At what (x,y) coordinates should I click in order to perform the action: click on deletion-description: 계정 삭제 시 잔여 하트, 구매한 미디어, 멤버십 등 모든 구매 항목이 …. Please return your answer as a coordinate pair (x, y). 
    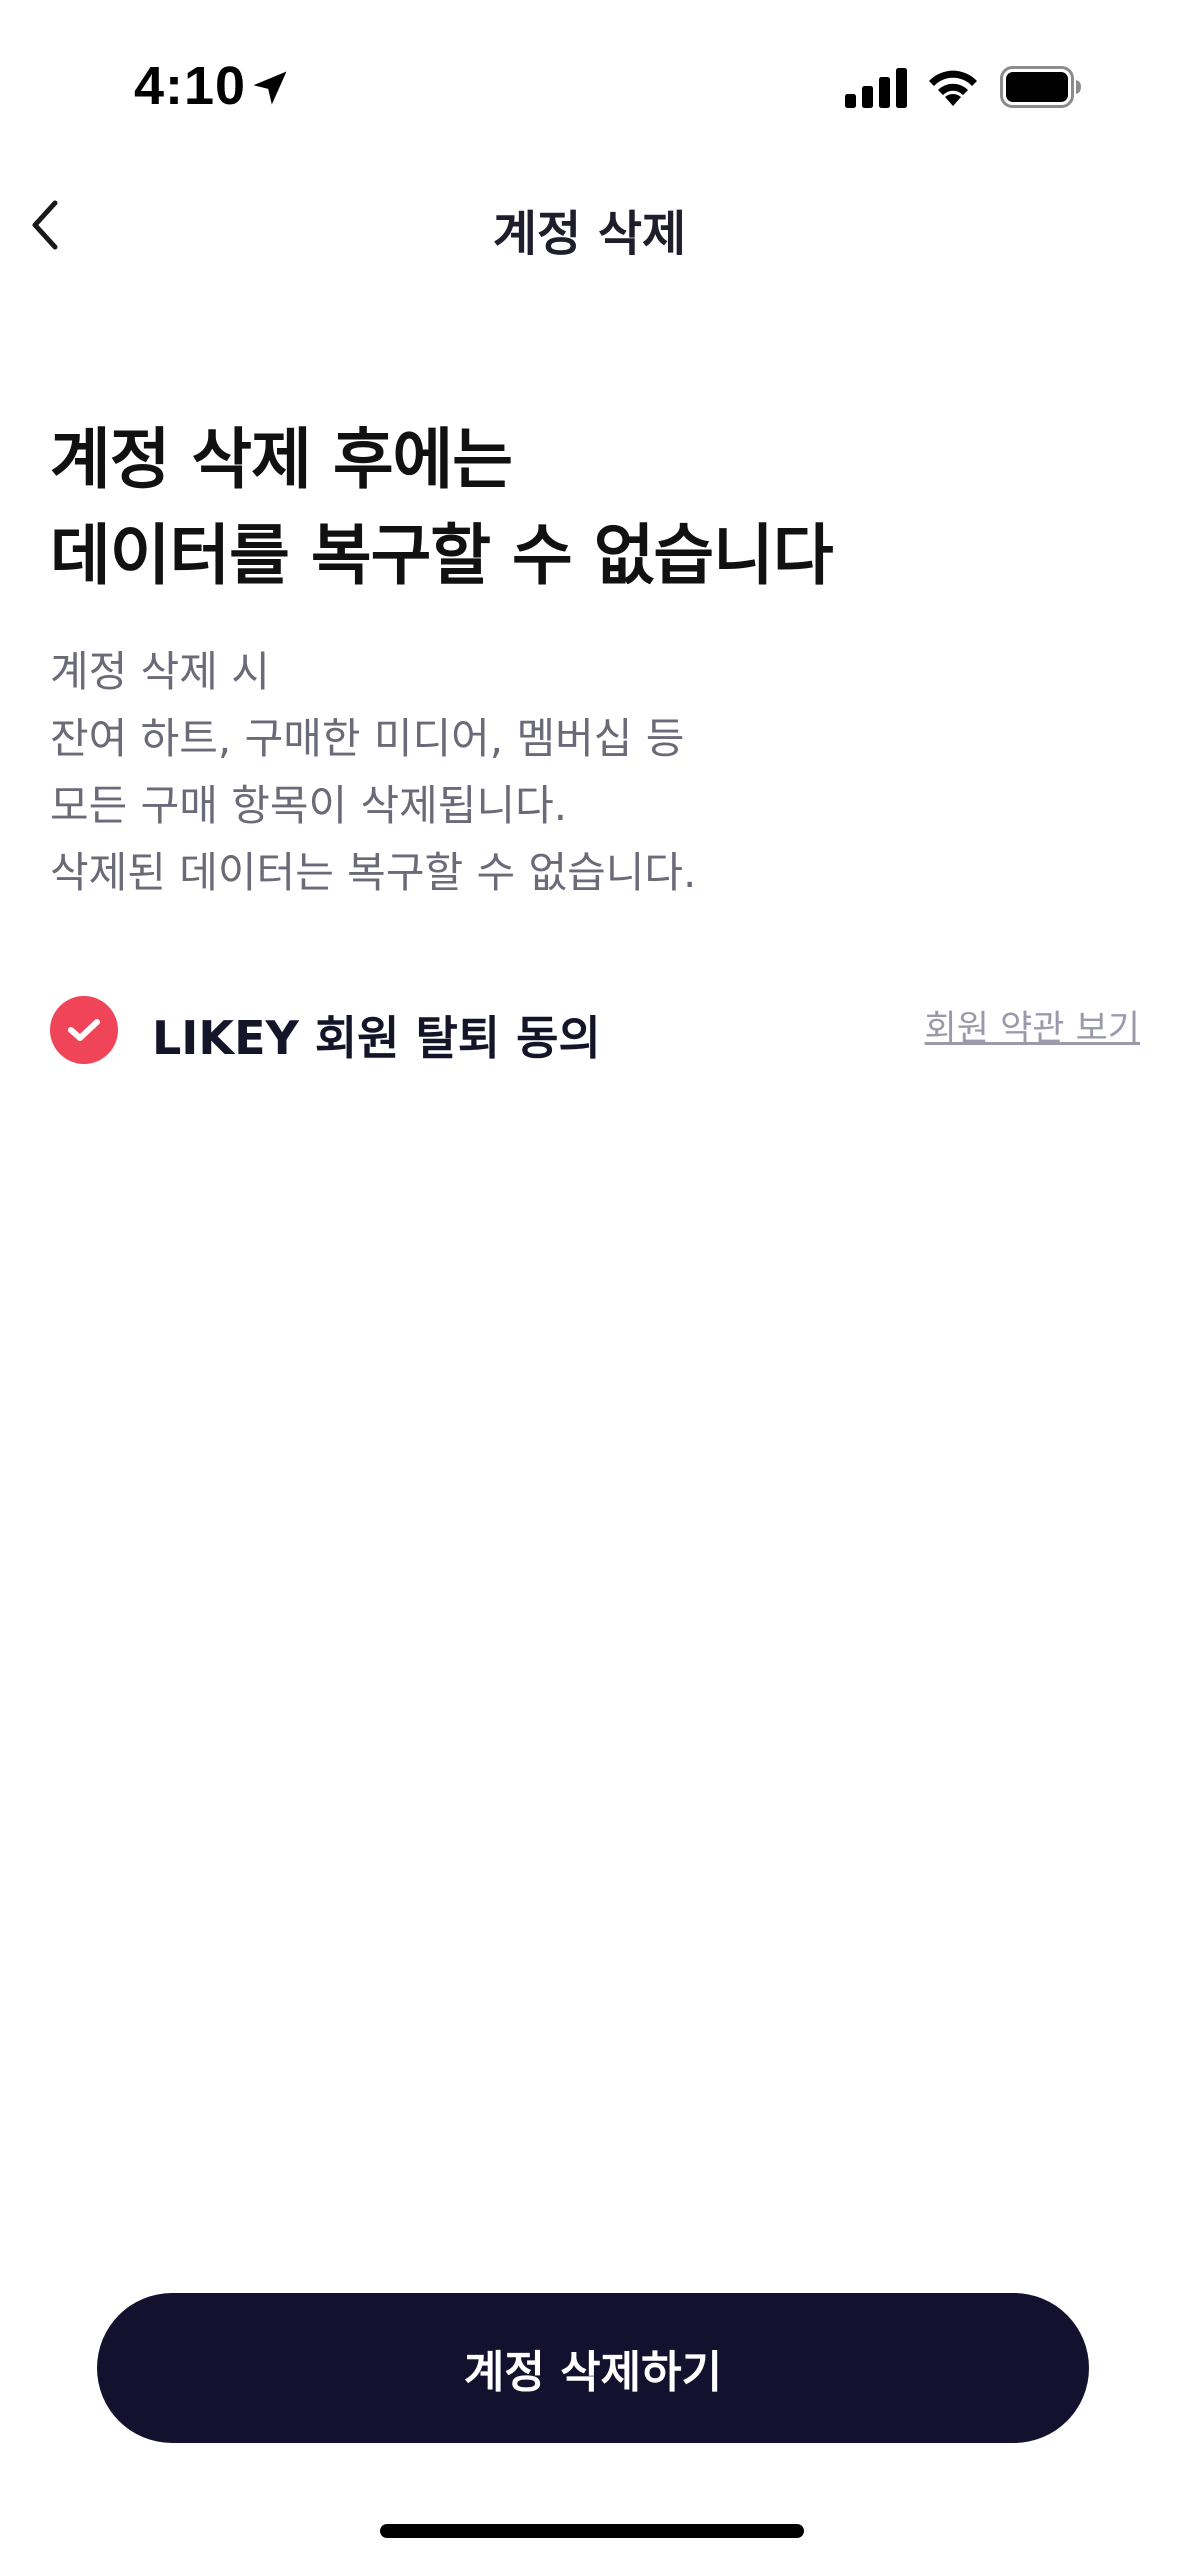
    Looking at the image, I should click on (590, 772).